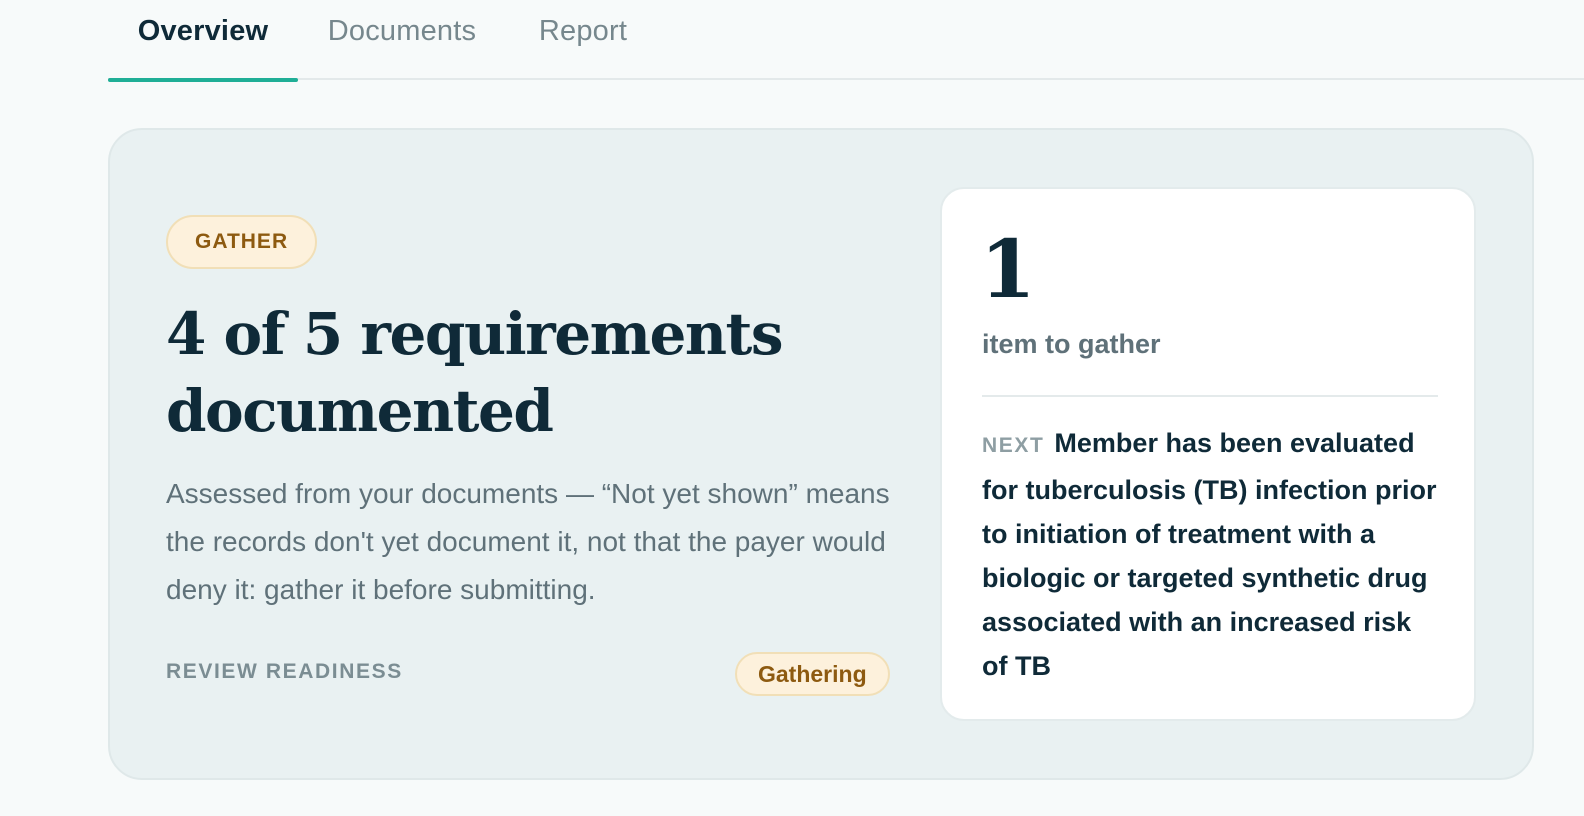 The width and height of the screenshot is (1584, 816). I want to click on requirements-headline: 4 of 5 requirements documented, so click(475, 372).